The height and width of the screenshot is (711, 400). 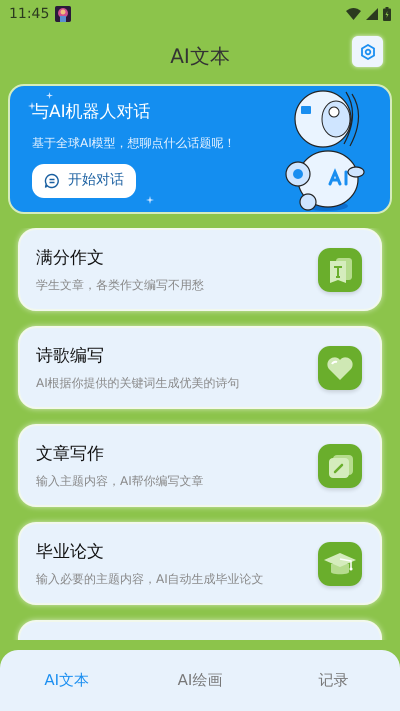 What do you see at coordinates (52, 180) in the screenshot?
I see `chat-bubble-icon` at bounding box center [52, 180].